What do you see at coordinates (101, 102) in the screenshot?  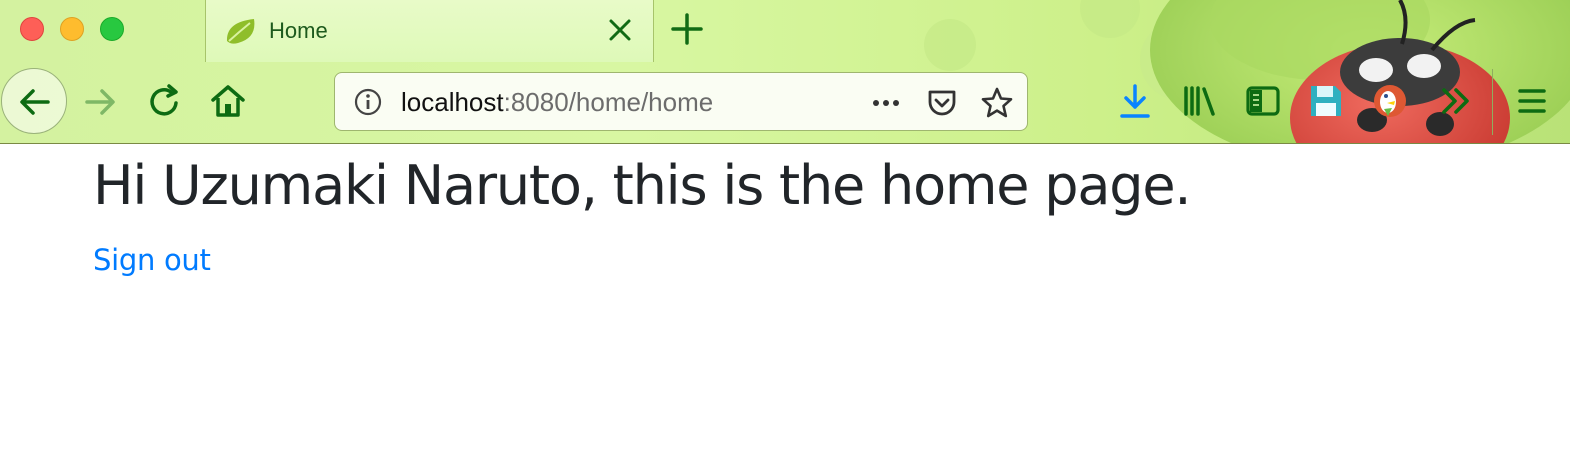 I see `forward-arrow-icon` at bounding box center [101, 102].